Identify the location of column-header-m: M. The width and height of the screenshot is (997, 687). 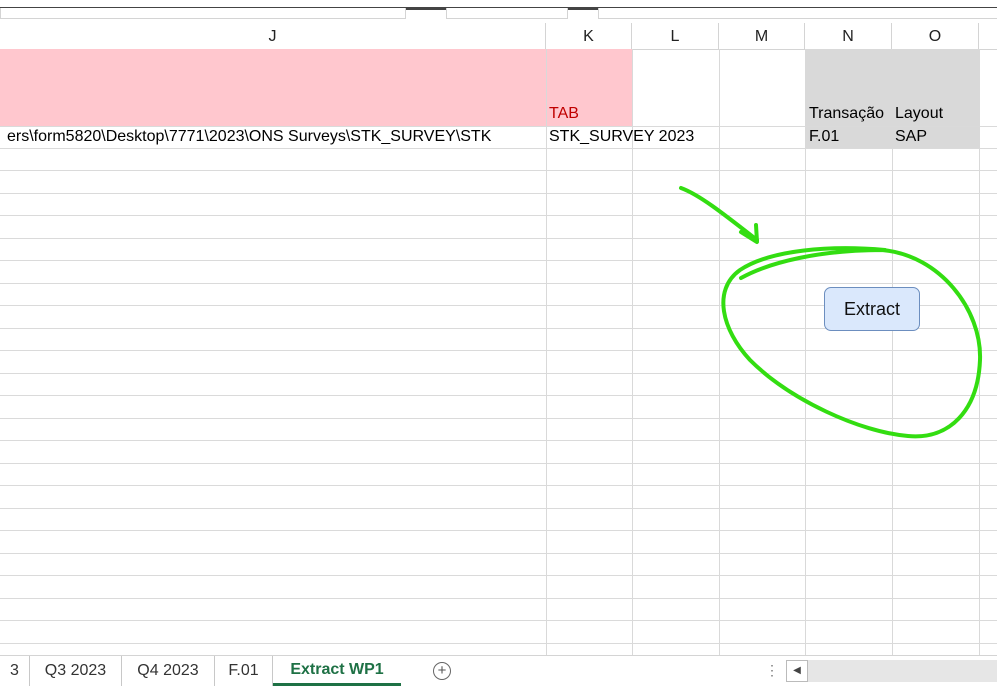
(762, 36).